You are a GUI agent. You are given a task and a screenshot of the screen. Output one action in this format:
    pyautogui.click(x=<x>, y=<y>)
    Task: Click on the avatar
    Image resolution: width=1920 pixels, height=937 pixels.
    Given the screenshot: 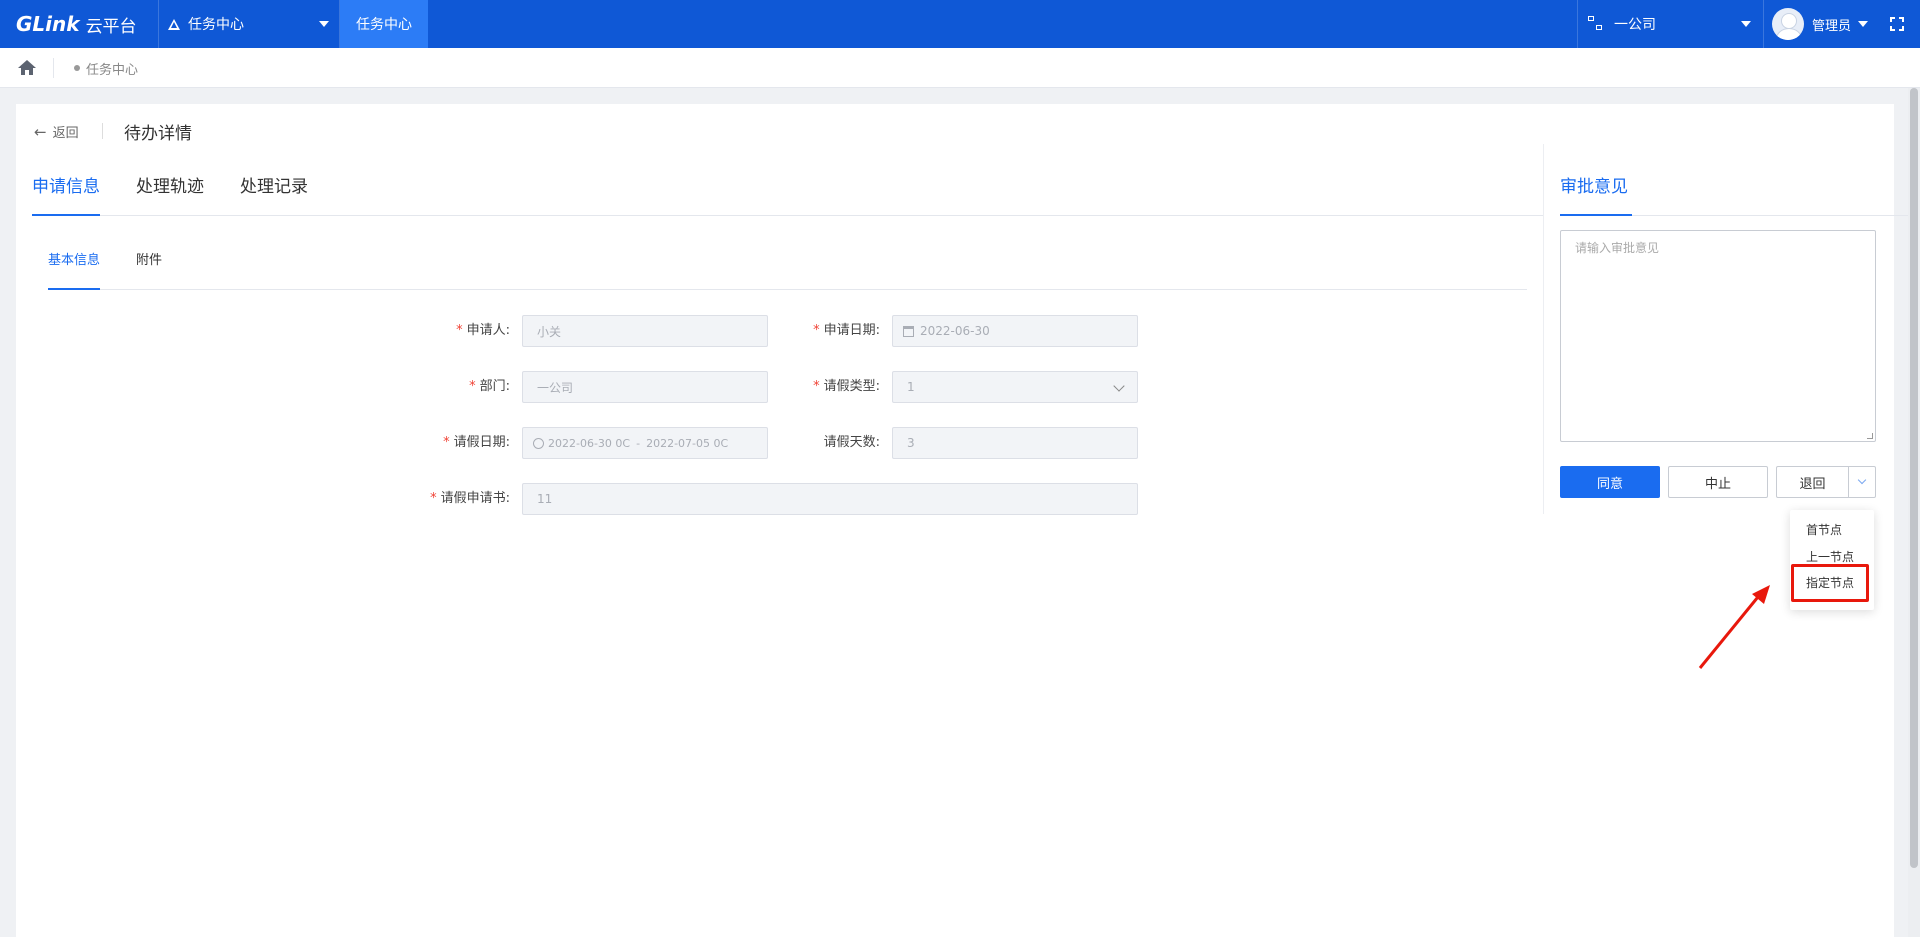 What is the action you would take?
    pyautogui.click(x=1788, y=24)
    